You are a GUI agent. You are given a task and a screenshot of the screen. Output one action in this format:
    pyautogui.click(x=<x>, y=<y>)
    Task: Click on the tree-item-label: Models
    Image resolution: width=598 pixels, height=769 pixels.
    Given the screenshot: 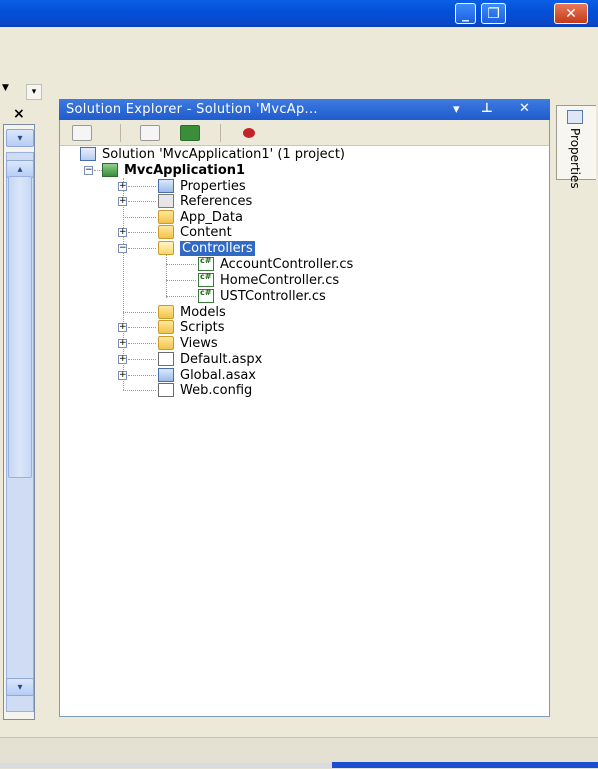 What is the action you would take?
    pyautogui.click(x=203, y=312)
    